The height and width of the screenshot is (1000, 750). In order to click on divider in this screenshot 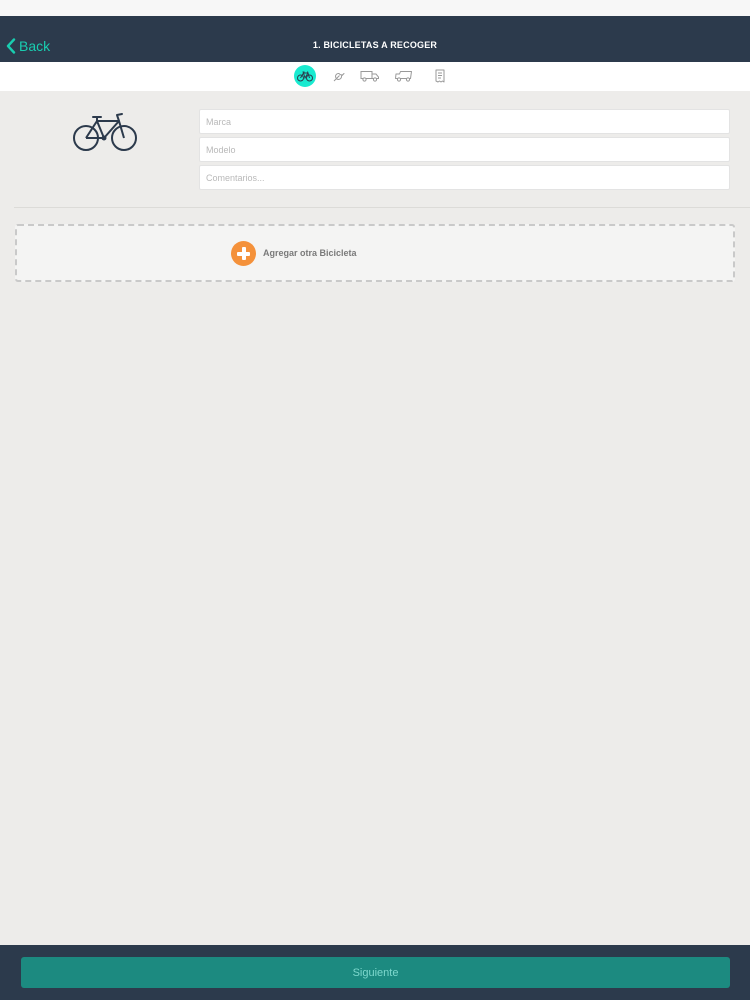, I will do `click(382, 207)`.